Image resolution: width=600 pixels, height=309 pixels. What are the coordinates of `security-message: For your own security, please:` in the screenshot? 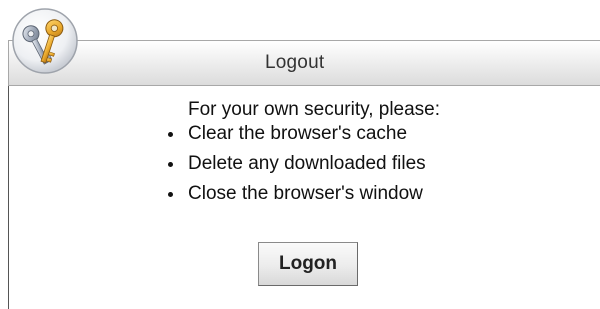 It's located at (314, 109).